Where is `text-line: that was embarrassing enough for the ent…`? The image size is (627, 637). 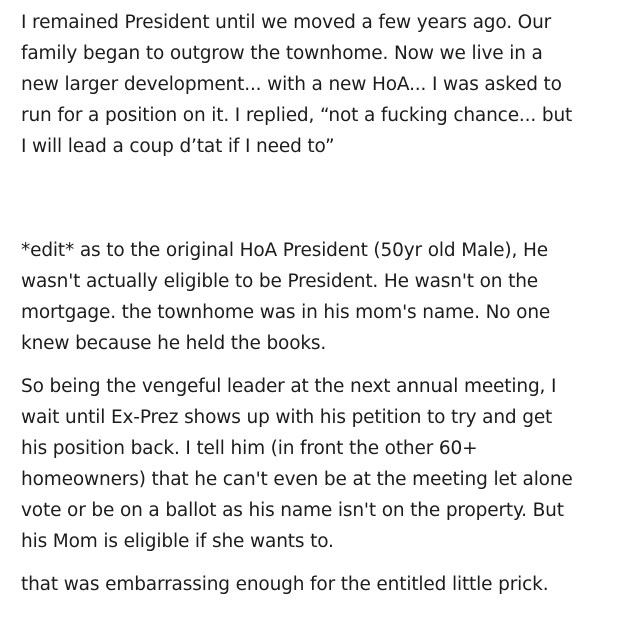
text-line: that was embarrassing enough for the ent… is located at coordinates (285, 584).